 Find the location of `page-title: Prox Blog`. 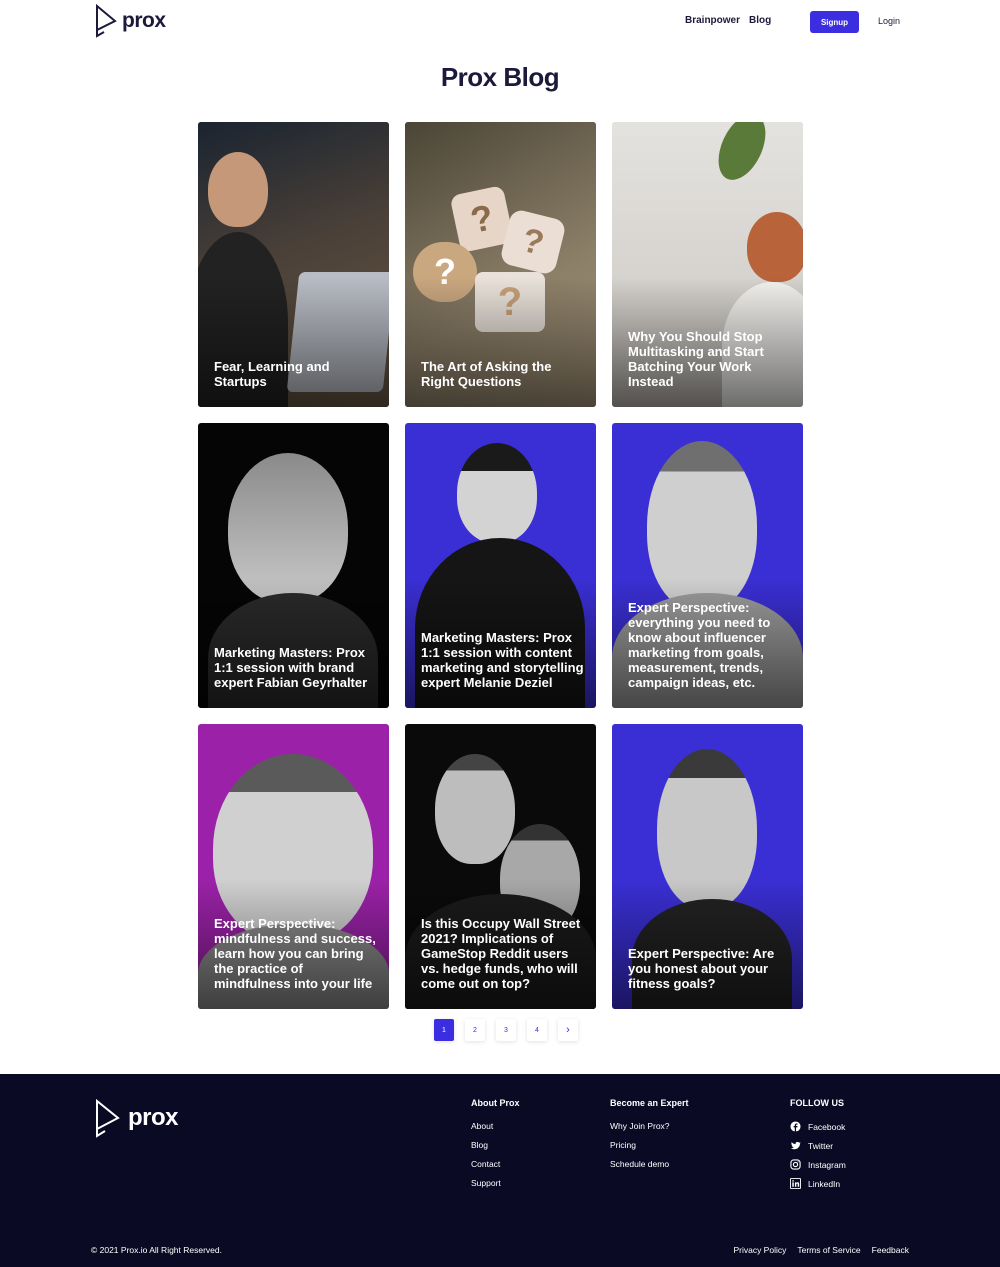

page-title: Prox Blog is located at coordinates (500, 77).